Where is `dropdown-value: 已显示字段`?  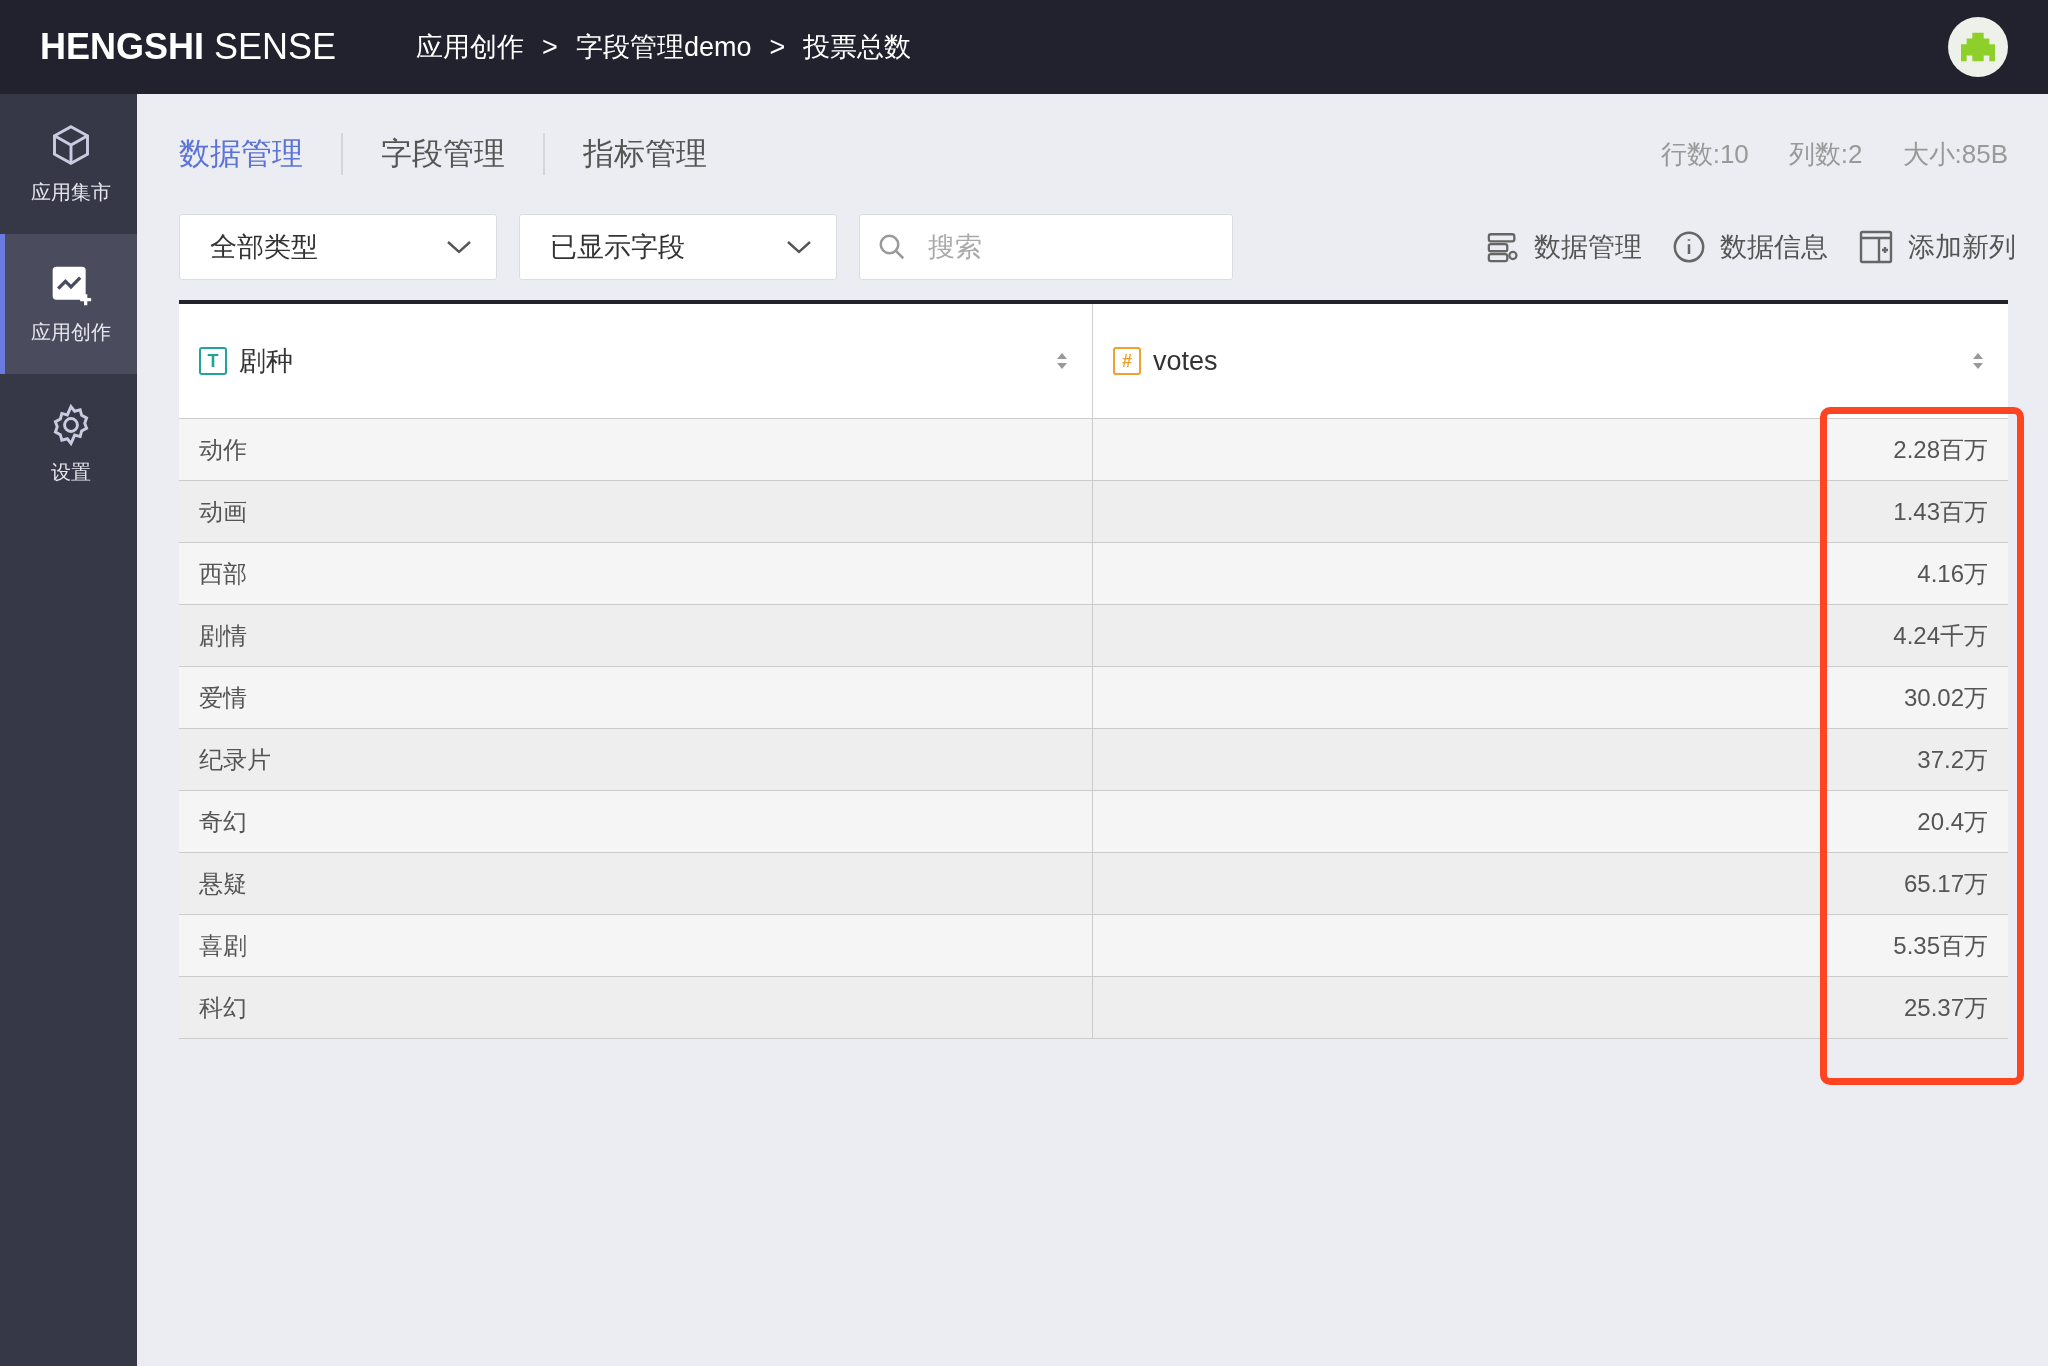
dropdown-value: 已显示字段 is located at coordinates (617, 247).